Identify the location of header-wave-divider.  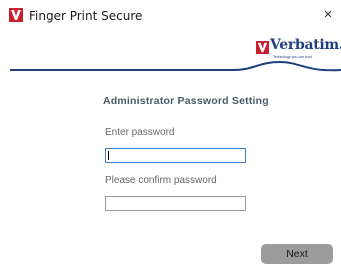
(175, 66).